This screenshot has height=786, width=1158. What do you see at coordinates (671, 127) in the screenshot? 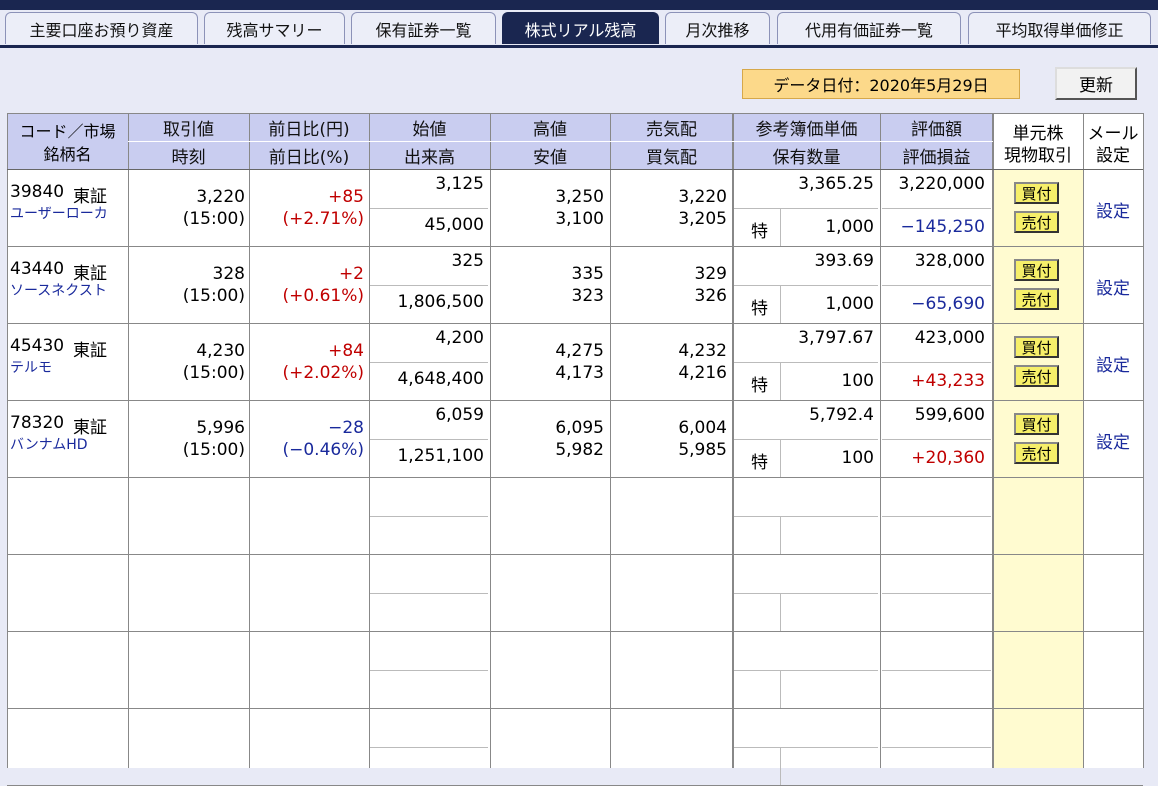
I see `ask-header: 売気配` at bounding box center [671, 127].